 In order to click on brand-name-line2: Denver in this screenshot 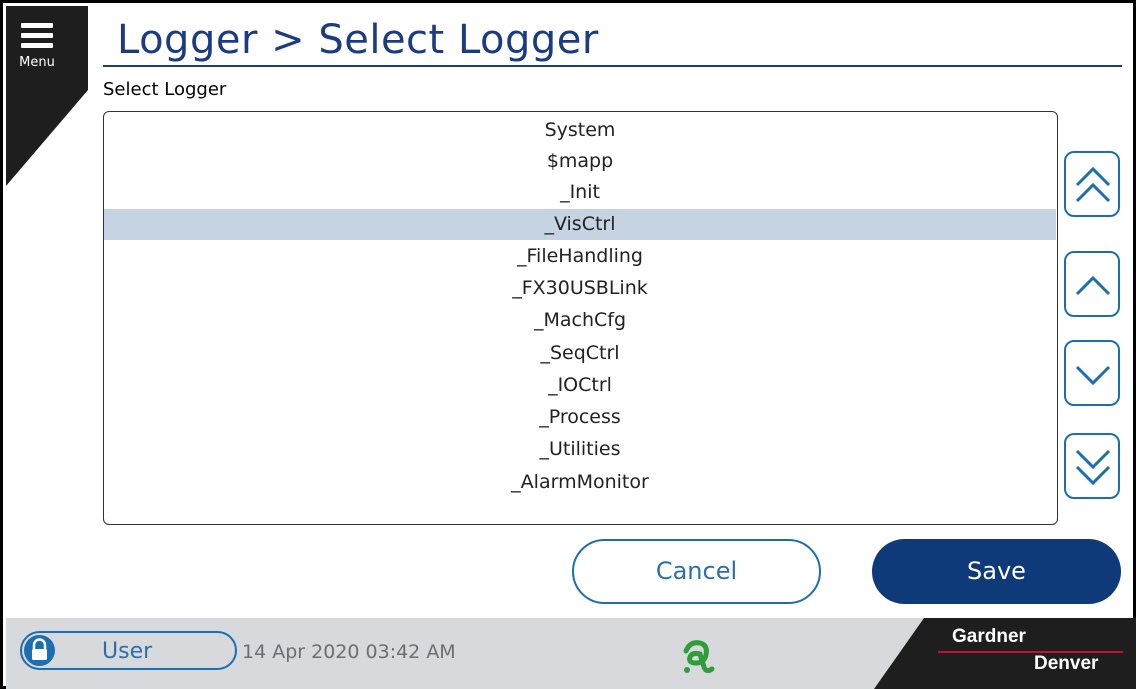, I will do `click(1066, 663)`.